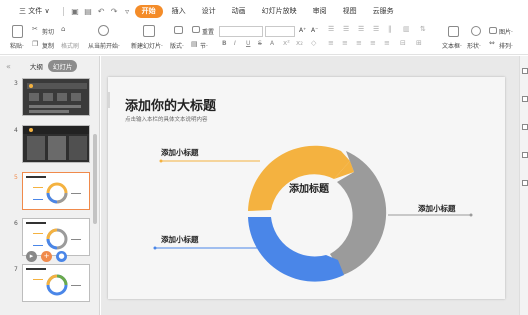  What do you see at coordinates (474, 45) in the screenshot?
I see `shapes-button: 形状·` at bounding box center [474, 45].